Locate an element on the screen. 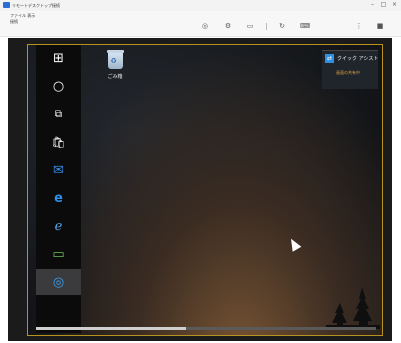  settings-icon: ⚙ is located at coordinates (228, 26).